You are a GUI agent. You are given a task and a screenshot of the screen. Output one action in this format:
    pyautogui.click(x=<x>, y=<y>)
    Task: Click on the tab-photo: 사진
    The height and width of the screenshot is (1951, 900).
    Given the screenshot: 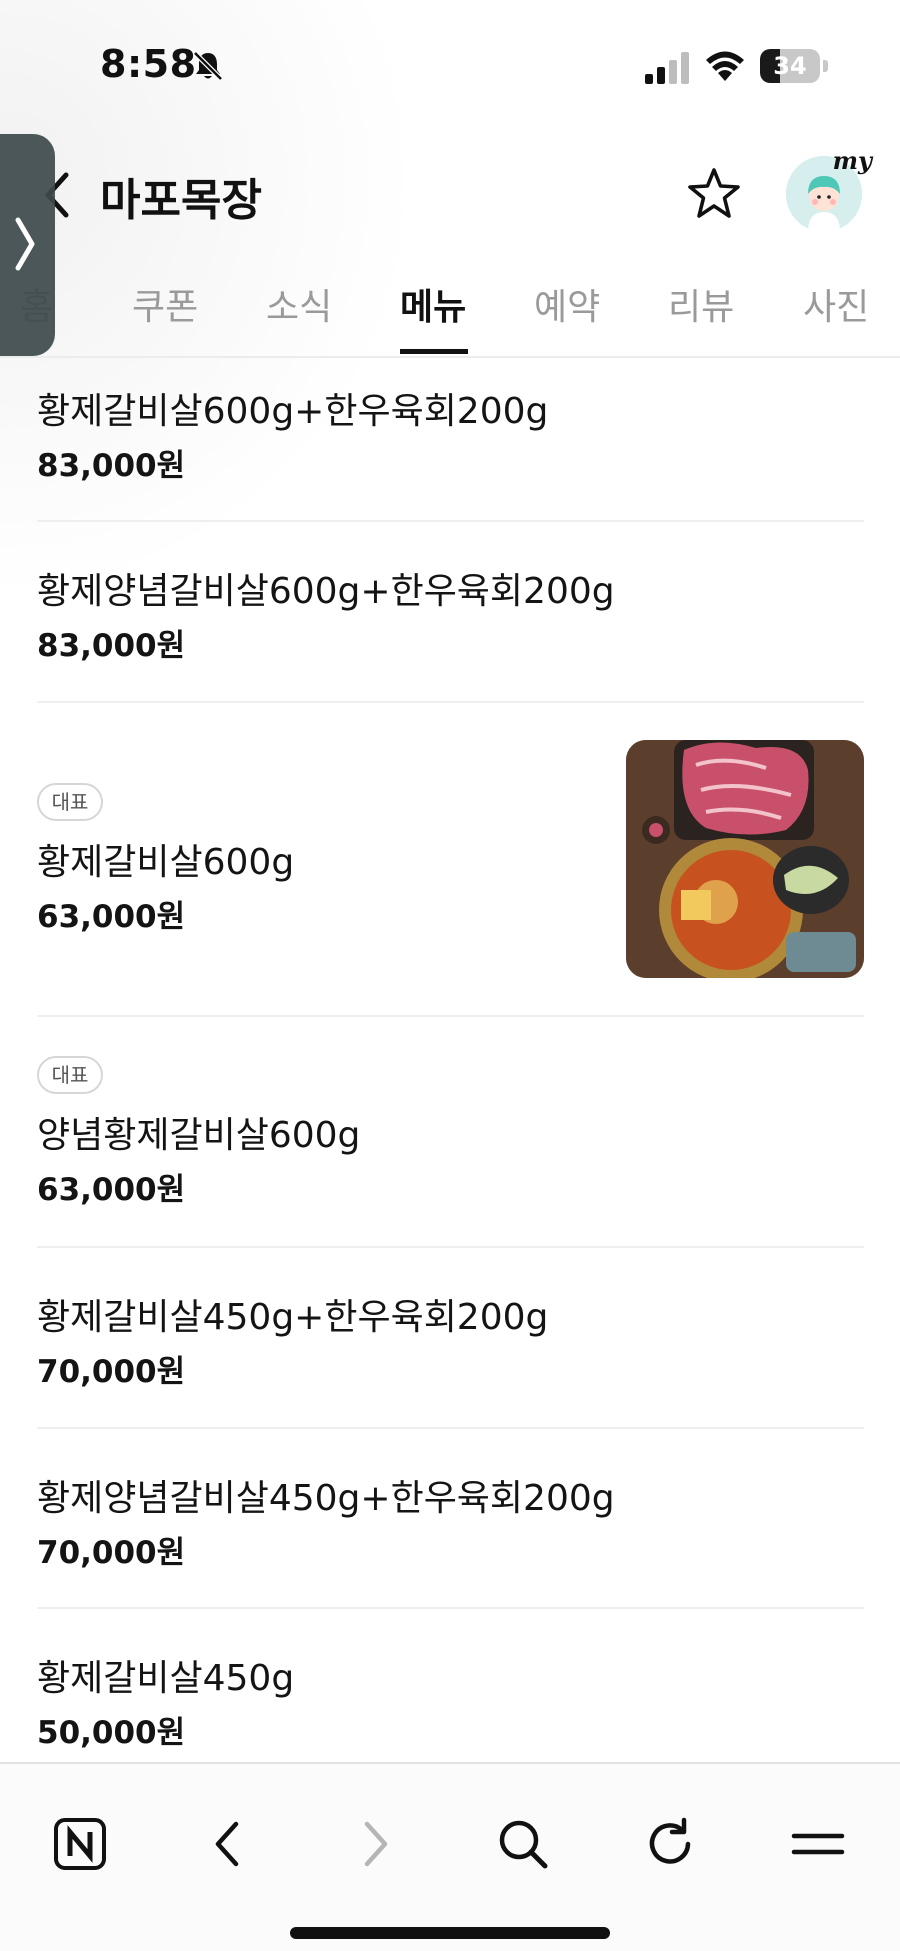 What is the action you would take?
    pyautogui.click(x=836, y=304)
    